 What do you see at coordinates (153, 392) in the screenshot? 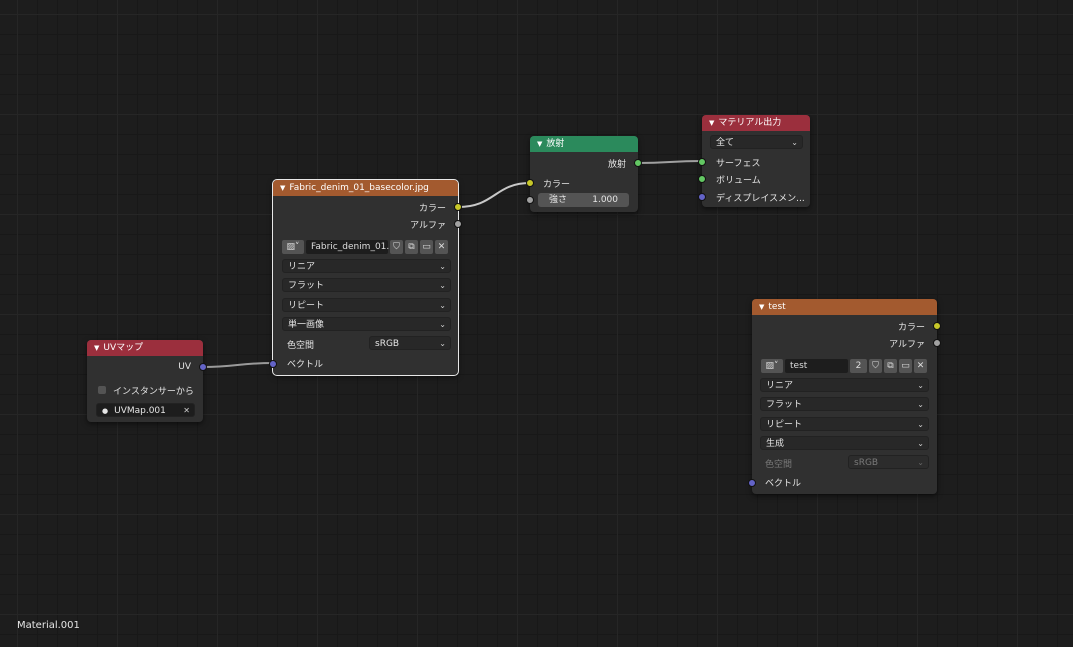
I see `from-instancer-label: インスタンサーから` at bounding box center [153, 392].